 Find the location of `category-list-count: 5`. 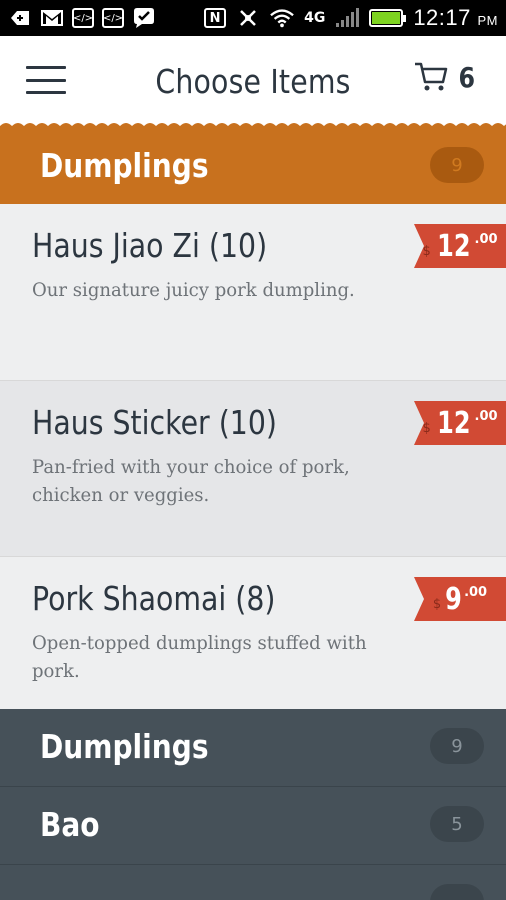

category-list-count: 5 is located at coordinates (457, 824).